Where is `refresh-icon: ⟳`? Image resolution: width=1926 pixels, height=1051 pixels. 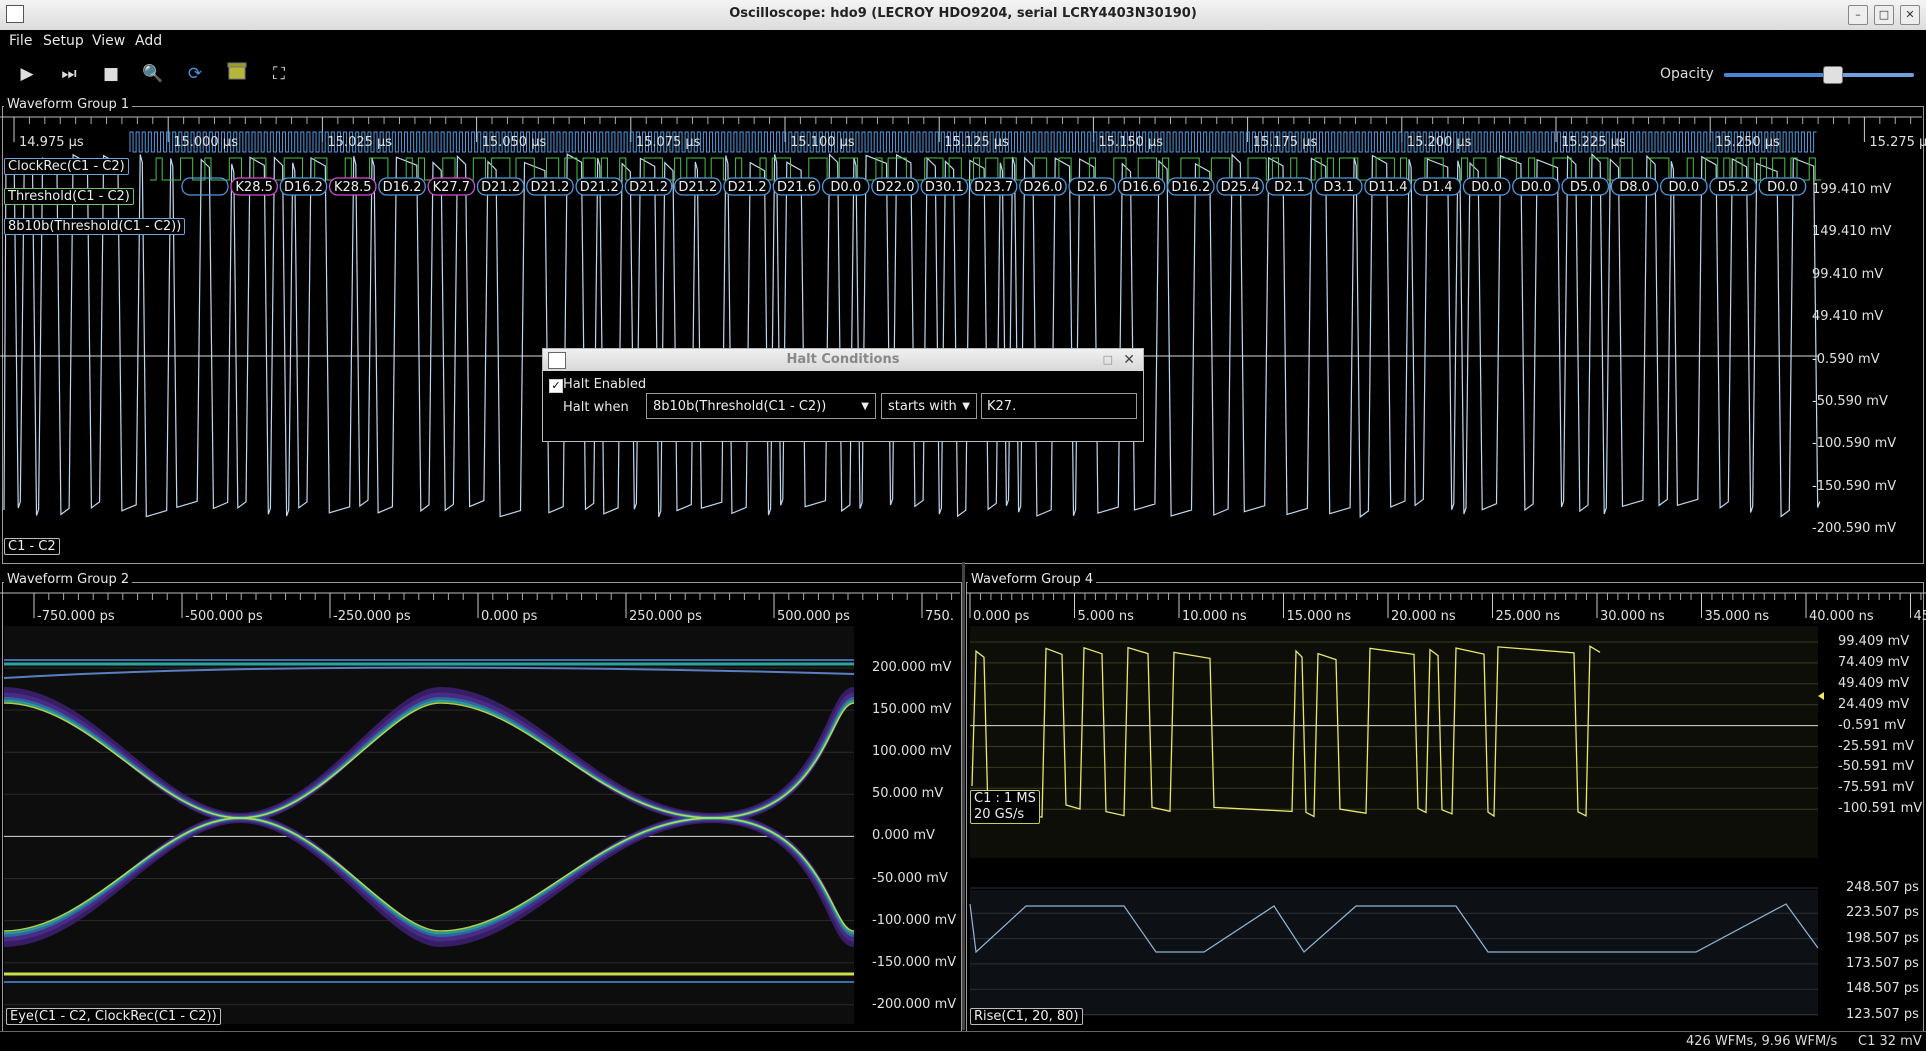 refresh-icon: ⟳ is located at coordinates (195, 74).